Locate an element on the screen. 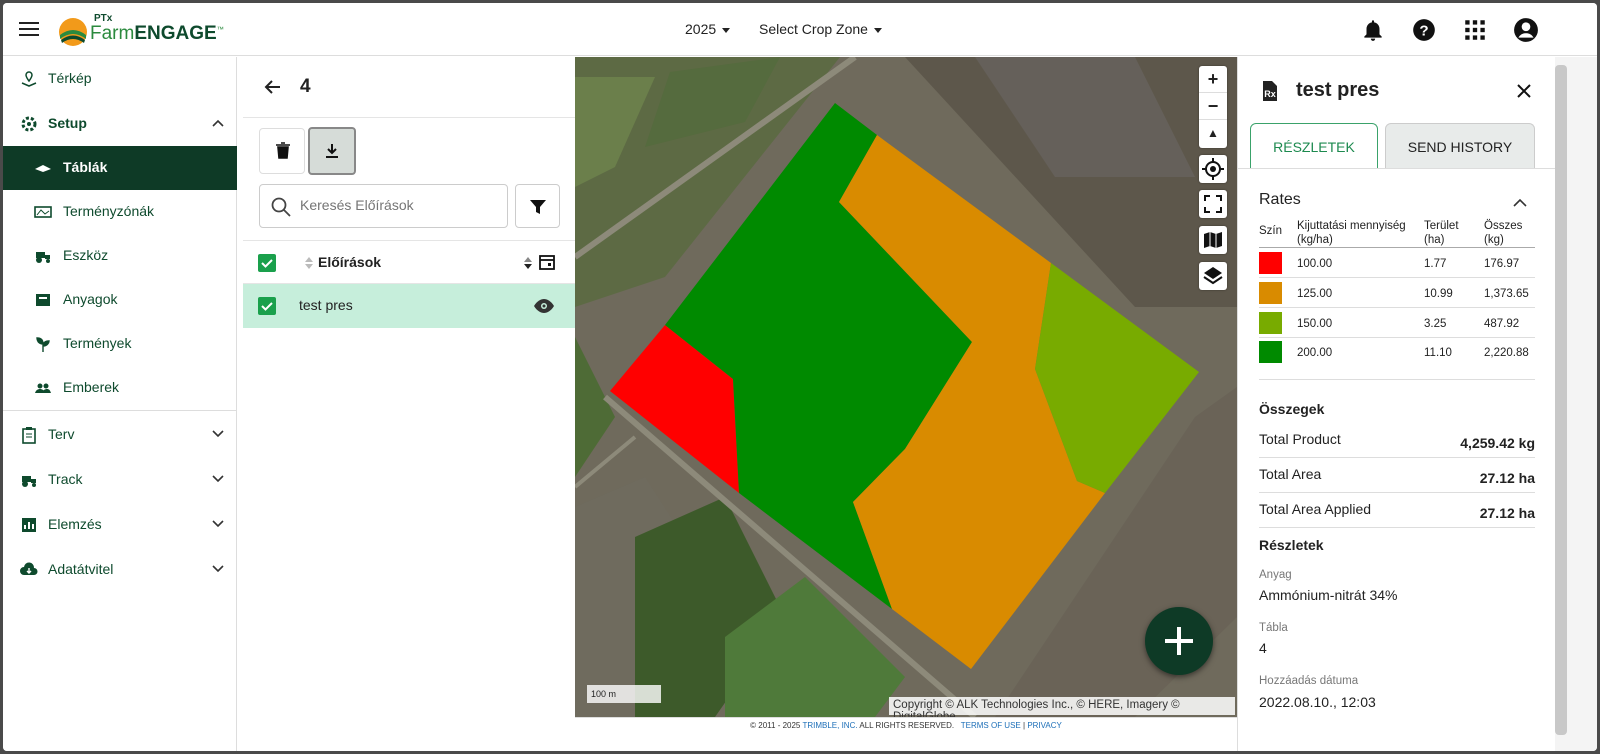 The height and width of the screenshot is (754, 1600). analytics-icon is located at coordinates (29, 525).